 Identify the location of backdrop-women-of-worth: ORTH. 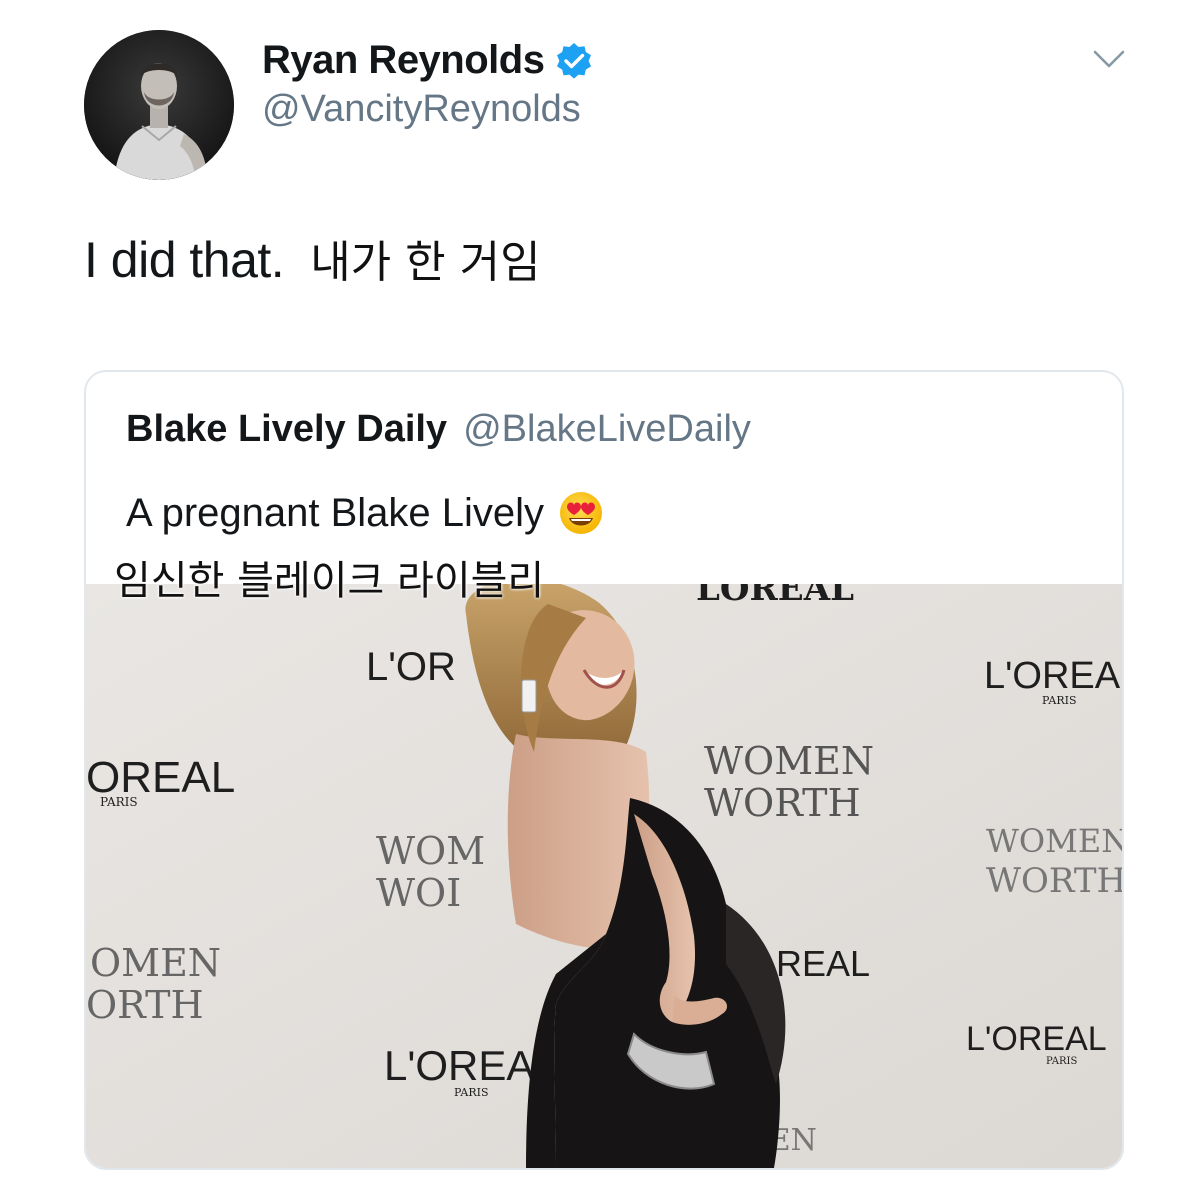
(145, 1005).